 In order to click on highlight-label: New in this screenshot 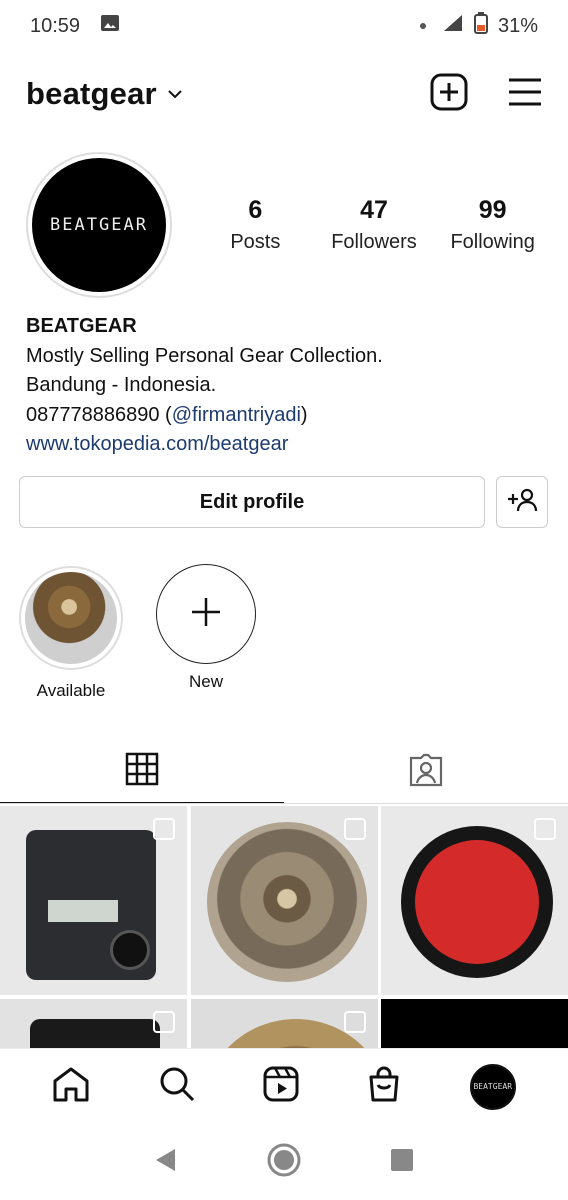, I will do `click(205, 681)`.